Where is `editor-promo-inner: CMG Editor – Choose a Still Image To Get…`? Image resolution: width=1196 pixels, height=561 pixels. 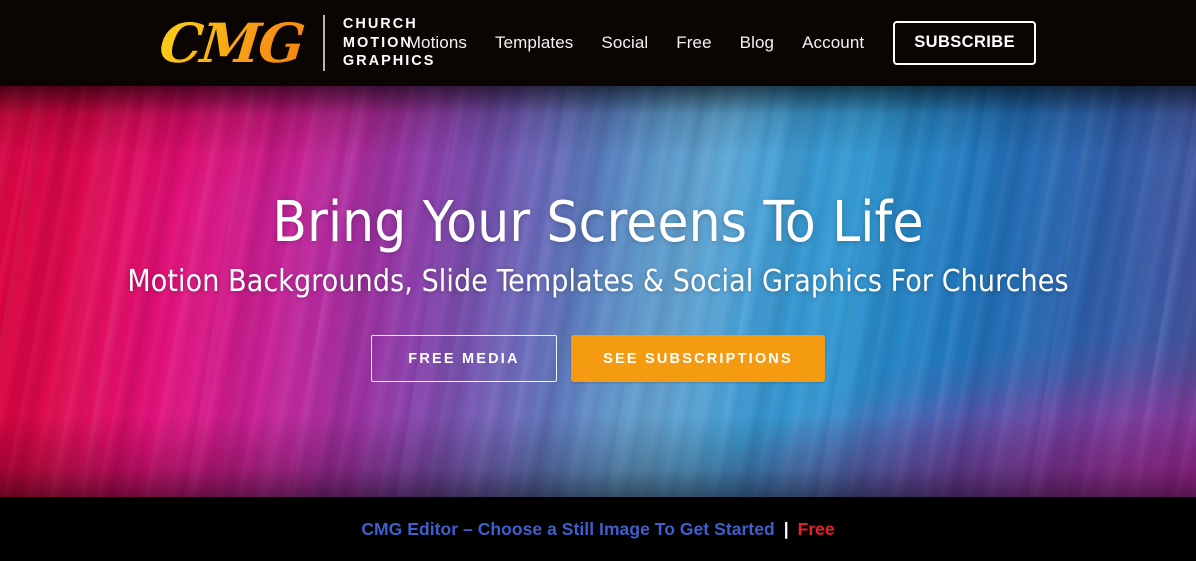 editor-promo-inner: CMG Editor – Choose a Still Image To Get… is located at coordinates (597, 529).